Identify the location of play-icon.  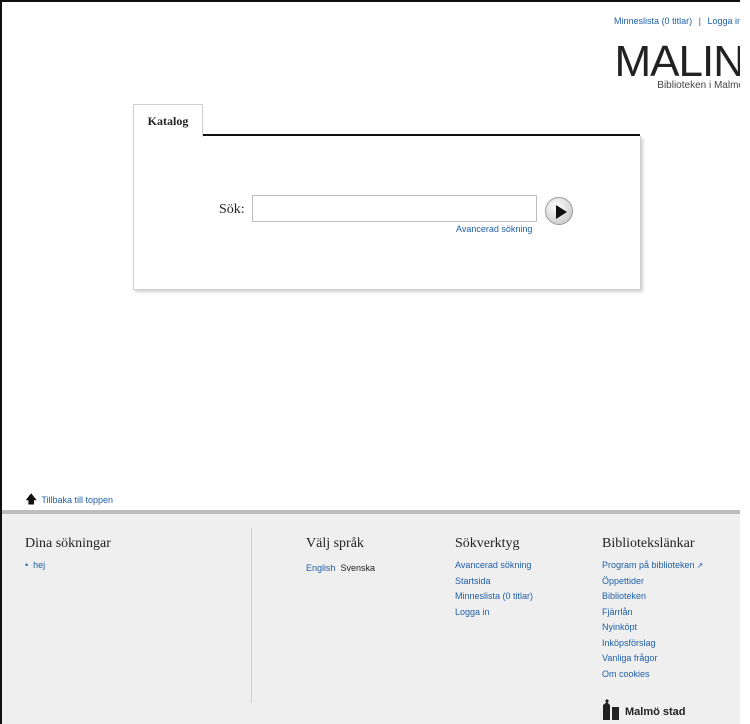
(561, 212).